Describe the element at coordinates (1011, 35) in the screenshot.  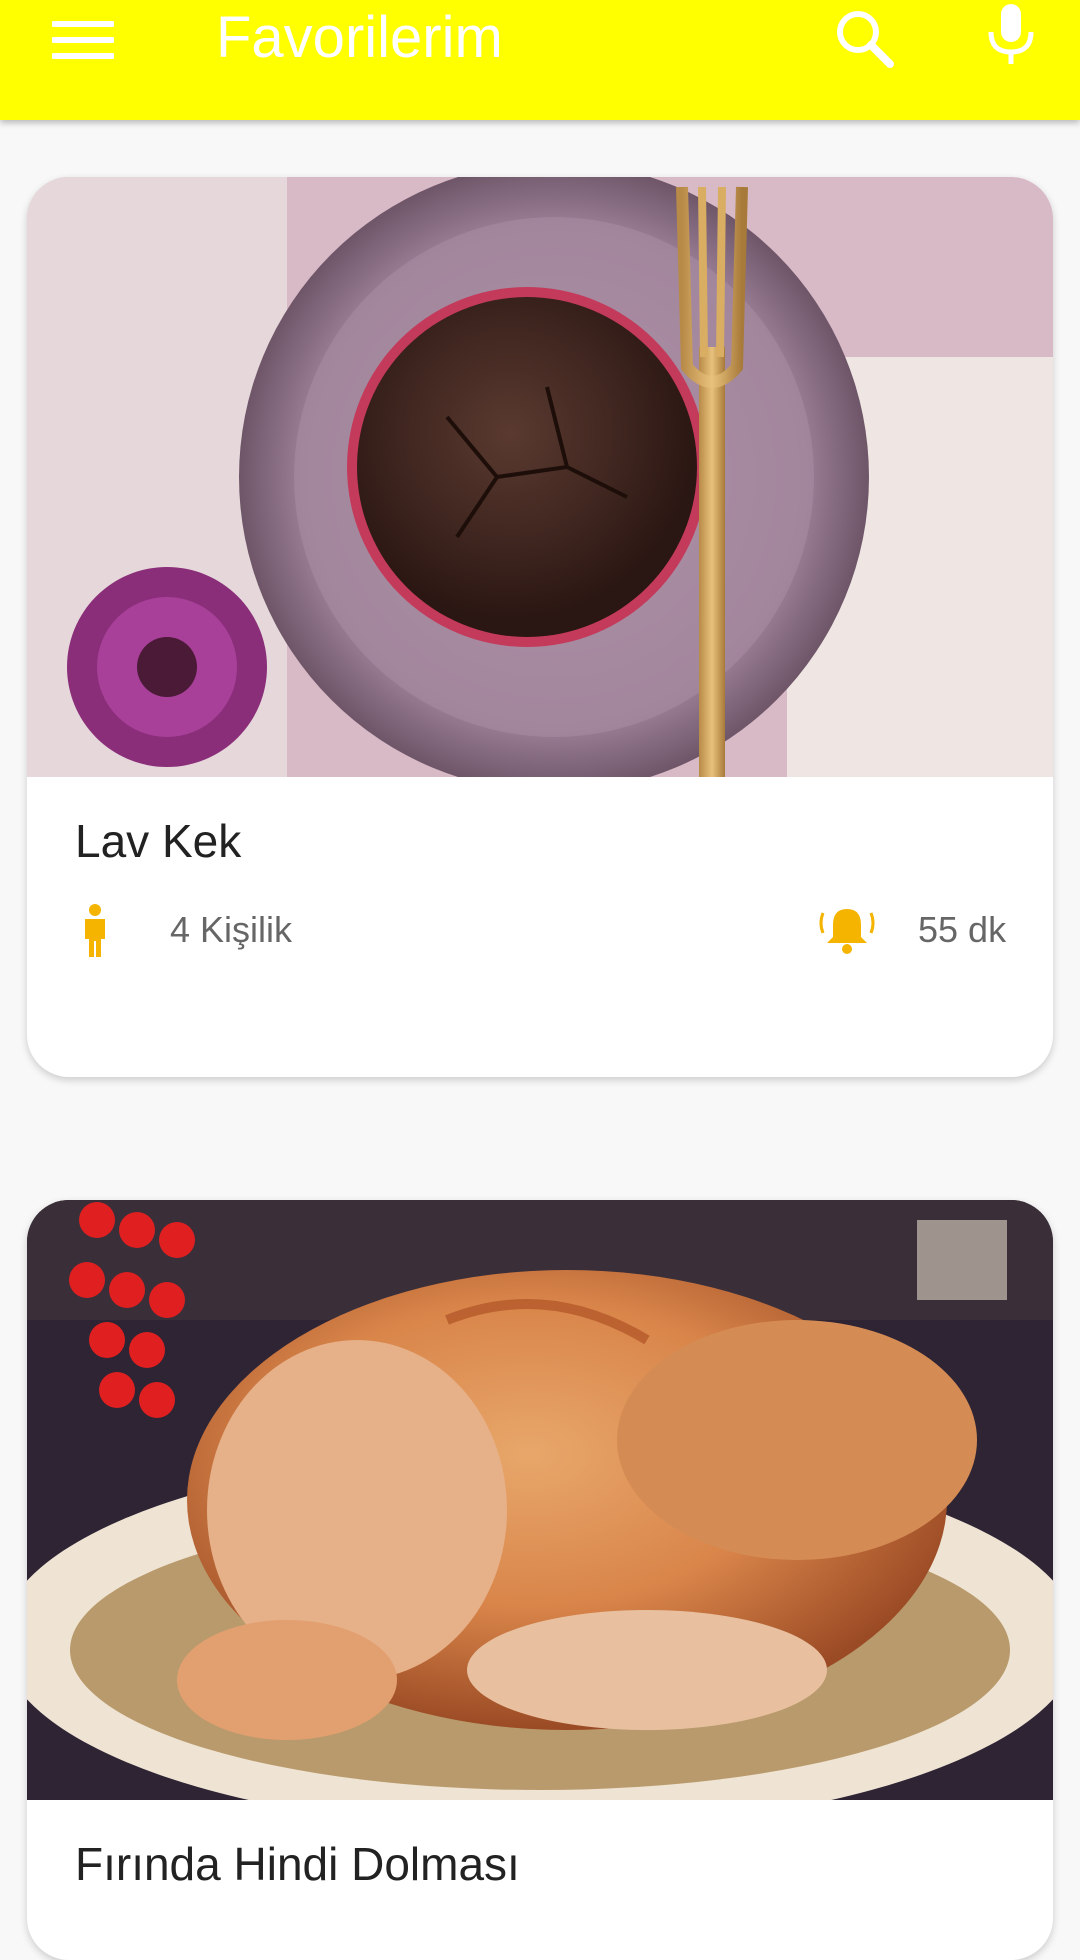
I see `microphone-icon` at that location.